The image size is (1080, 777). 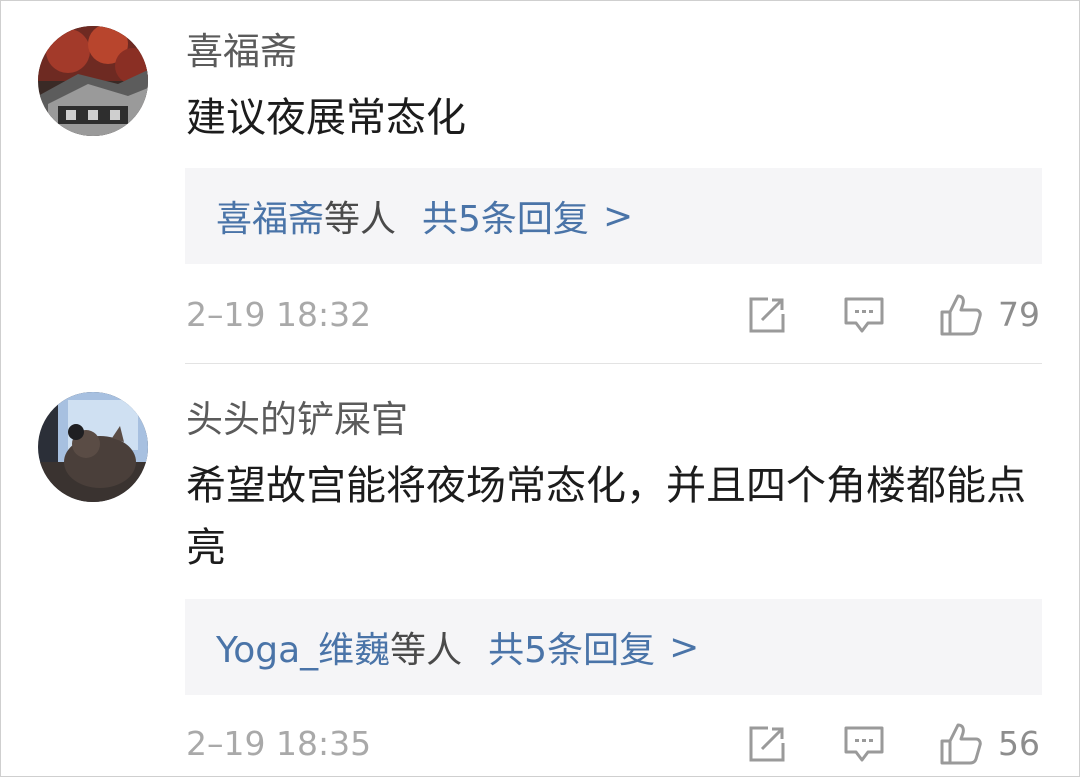 What do you see at coordinates (241, 52) in the screenshot?
I see `comment-username: 喜福斋` at bounding box center [241, 52].